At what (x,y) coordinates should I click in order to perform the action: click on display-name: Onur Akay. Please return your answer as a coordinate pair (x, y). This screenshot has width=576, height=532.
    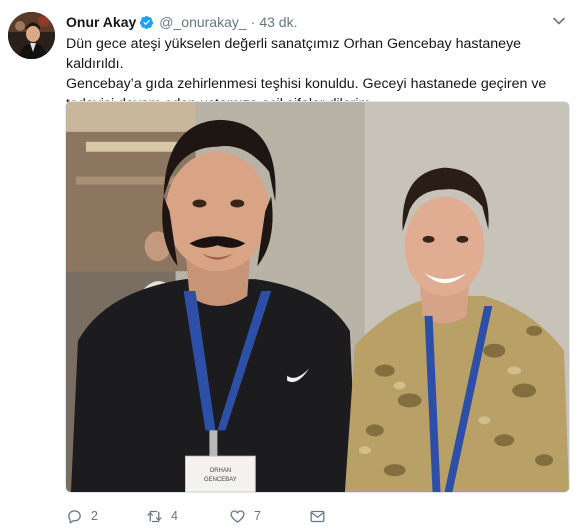
    Looking at the image, I should click on (101, 22).